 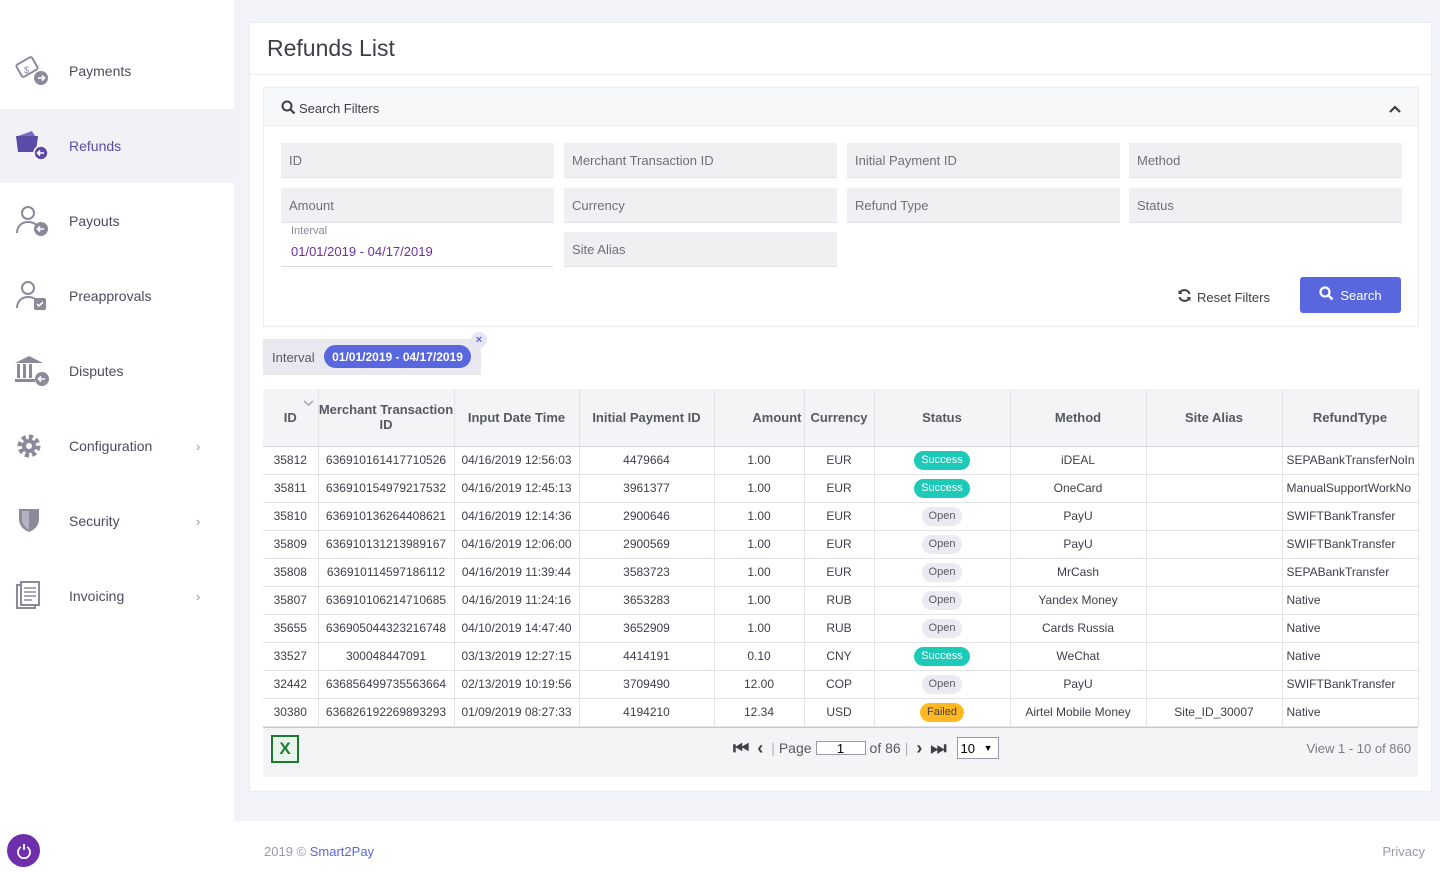 I want to click on sidebar-item-label: Preapprovals, so click(x=110, y=296).